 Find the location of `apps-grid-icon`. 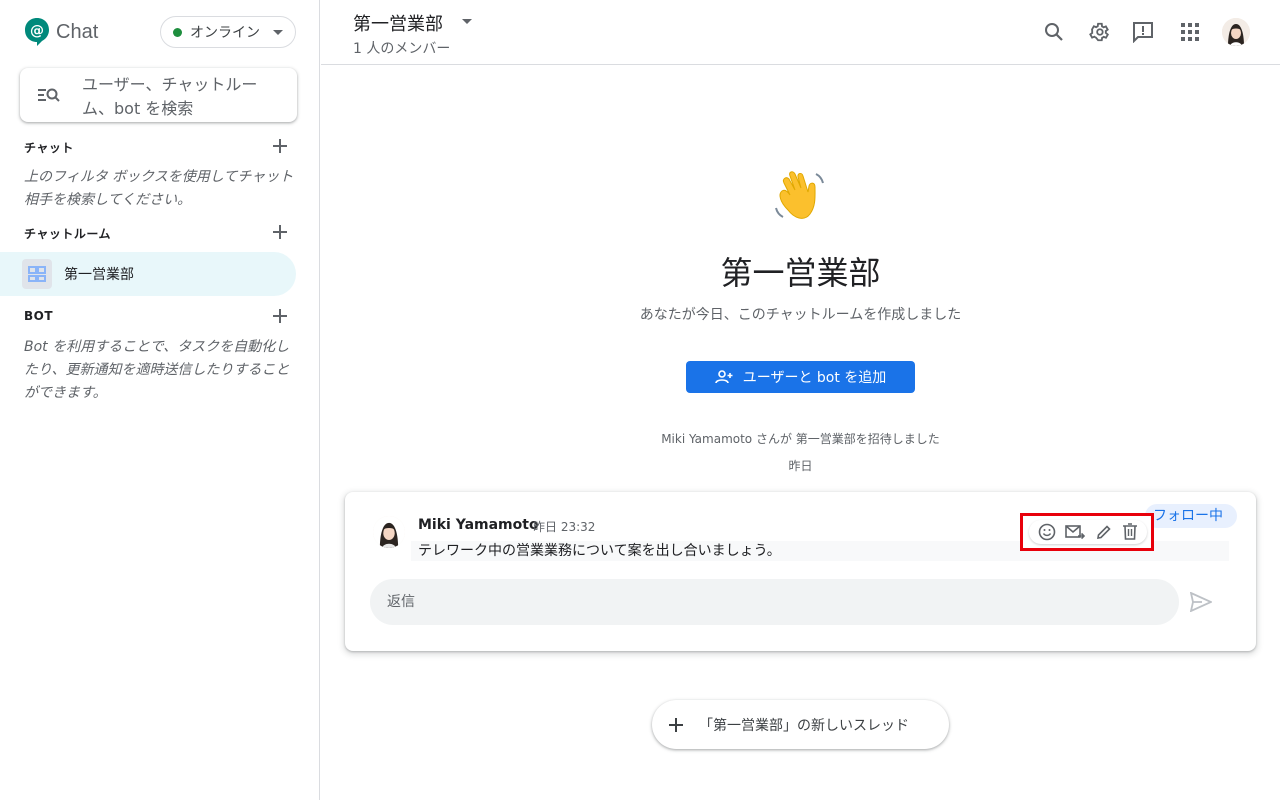

apps-grid-icon is located at coordinates (1190, 32).